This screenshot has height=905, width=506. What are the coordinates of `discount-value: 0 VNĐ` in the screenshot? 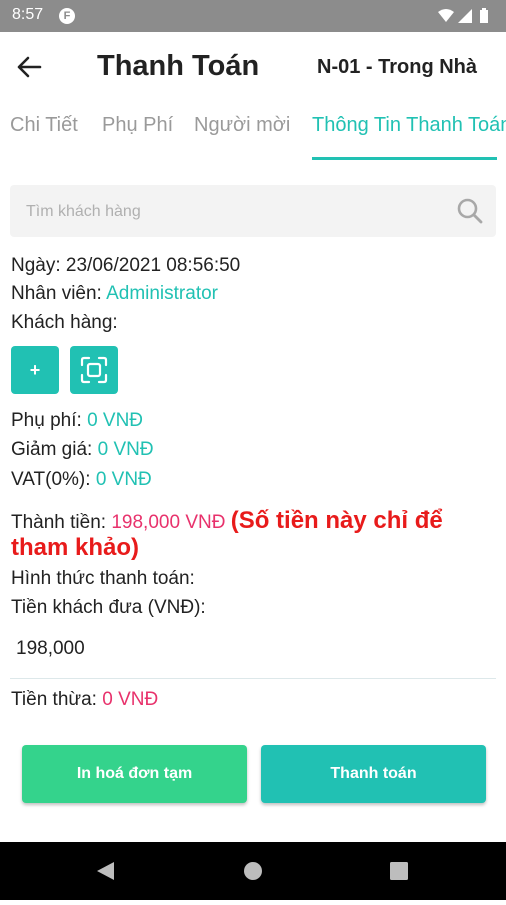 It's located at (125, 449).